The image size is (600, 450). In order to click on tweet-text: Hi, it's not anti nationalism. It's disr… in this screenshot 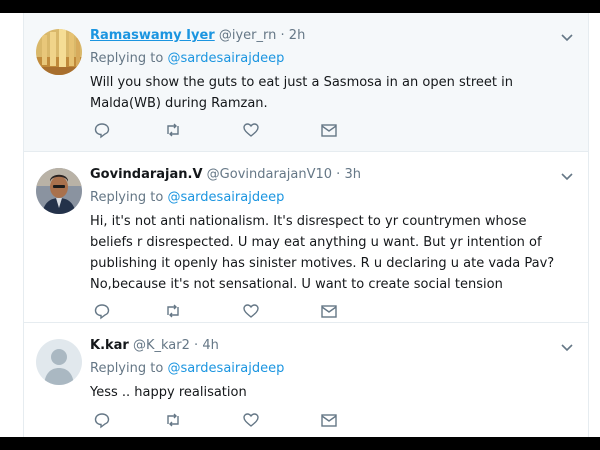, I will do `click(322, 253)`.